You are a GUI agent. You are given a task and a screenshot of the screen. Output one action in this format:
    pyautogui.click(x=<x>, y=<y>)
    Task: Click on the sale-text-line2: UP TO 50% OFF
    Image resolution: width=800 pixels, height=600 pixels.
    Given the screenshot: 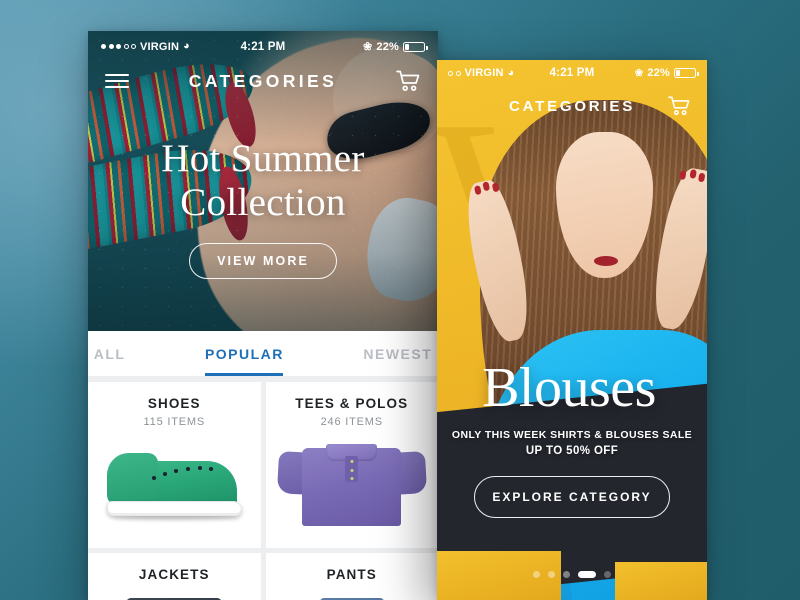 What is the action you would take?
    pyautogui.click(x=572, y=451)
    